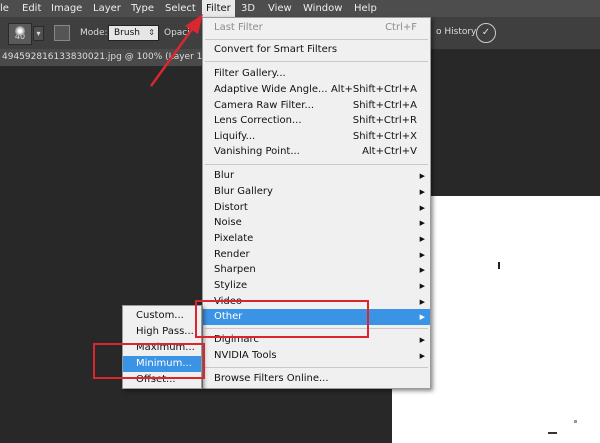 The image size is (600, 443). What do you see at coordinates (194, 24) in the screenshot?
I see `annotation-arrow-head` at bounding box center [194, 24].